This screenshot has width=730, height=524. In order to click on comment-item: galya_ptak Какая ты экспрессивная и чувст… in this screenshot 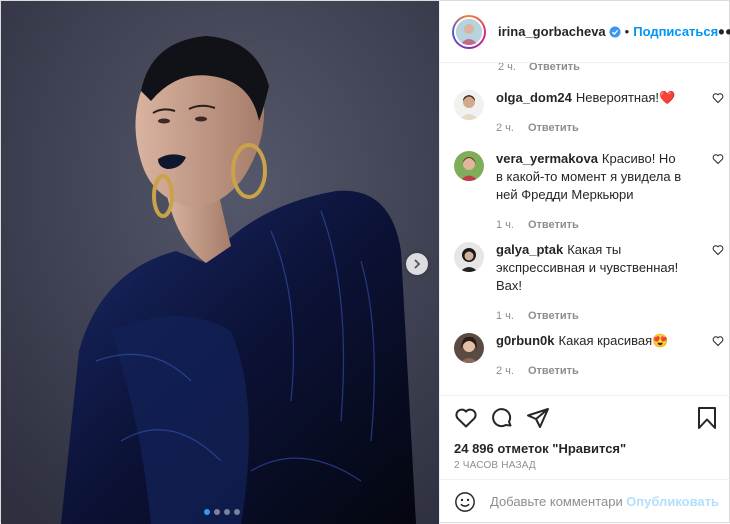, I will do `click(591, 283)`.